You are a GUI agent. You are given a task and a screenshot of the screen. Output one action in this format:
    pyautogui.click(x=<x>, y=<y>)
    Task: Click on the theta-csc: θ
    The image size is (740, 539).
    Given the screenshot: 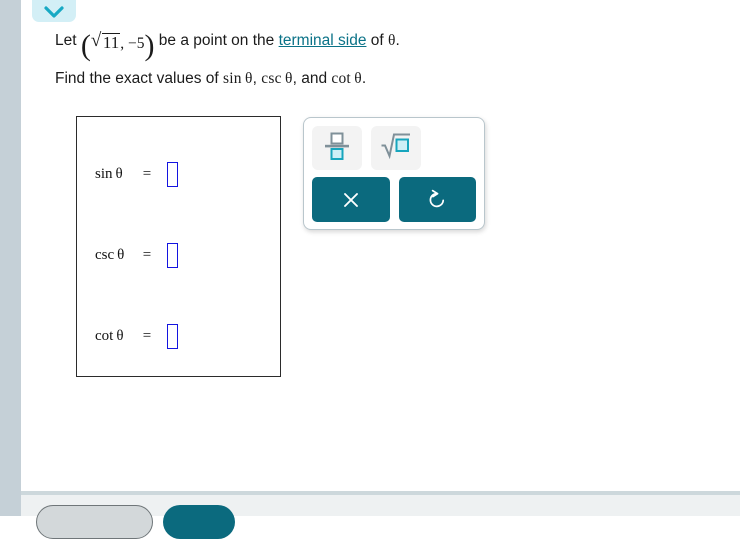 What is the action you would take?
    pyautogui.click(x=289, y=78)
    